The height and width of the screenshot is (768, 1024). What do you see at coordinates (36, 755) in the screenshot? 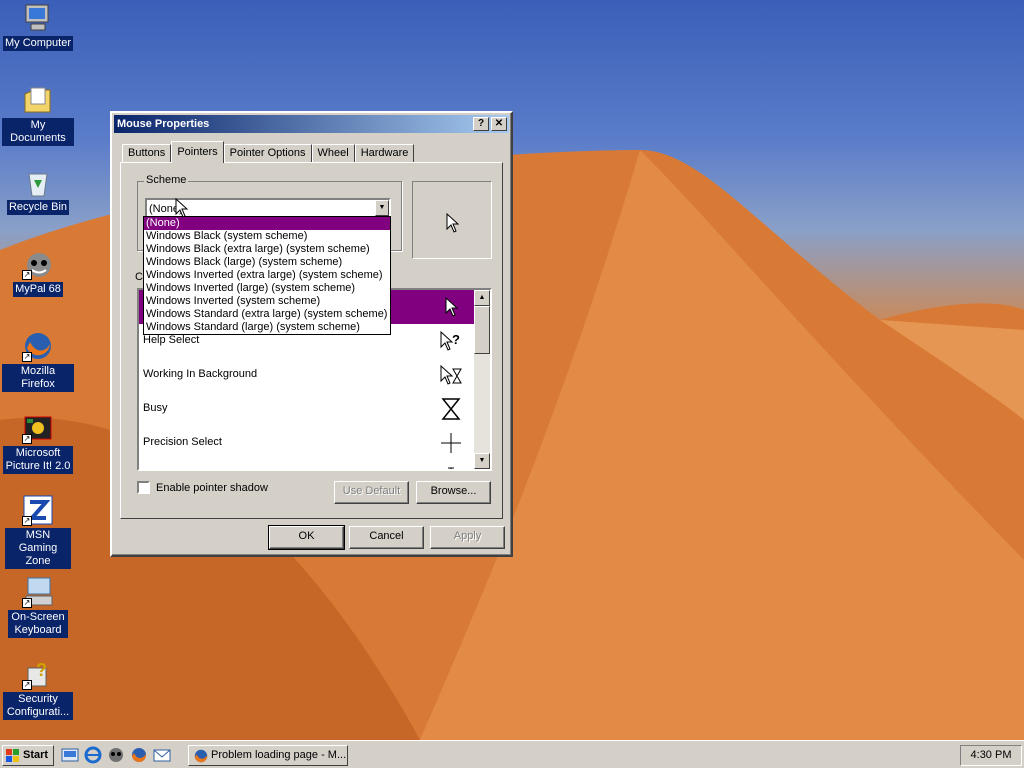
I see `start-label: Start` at bounding box center [36, 755].